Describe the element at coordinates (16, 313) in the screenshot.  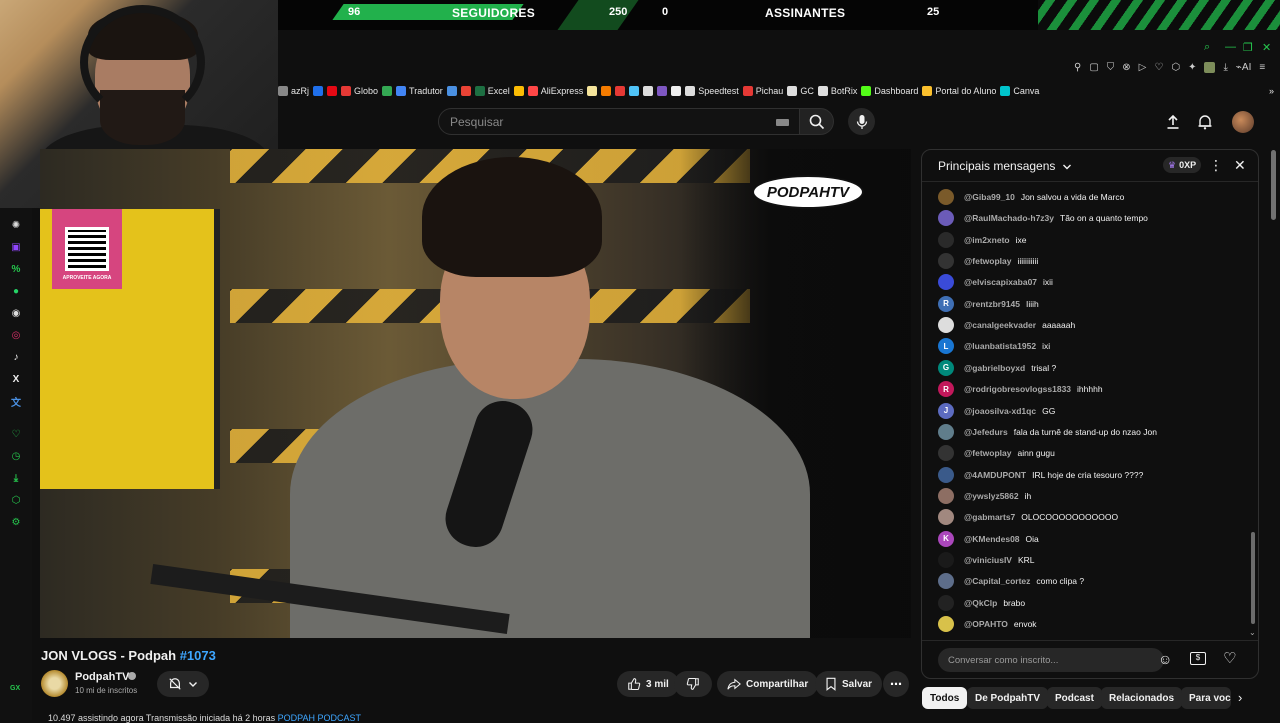
I see `discord-icon: ◉` at that location.